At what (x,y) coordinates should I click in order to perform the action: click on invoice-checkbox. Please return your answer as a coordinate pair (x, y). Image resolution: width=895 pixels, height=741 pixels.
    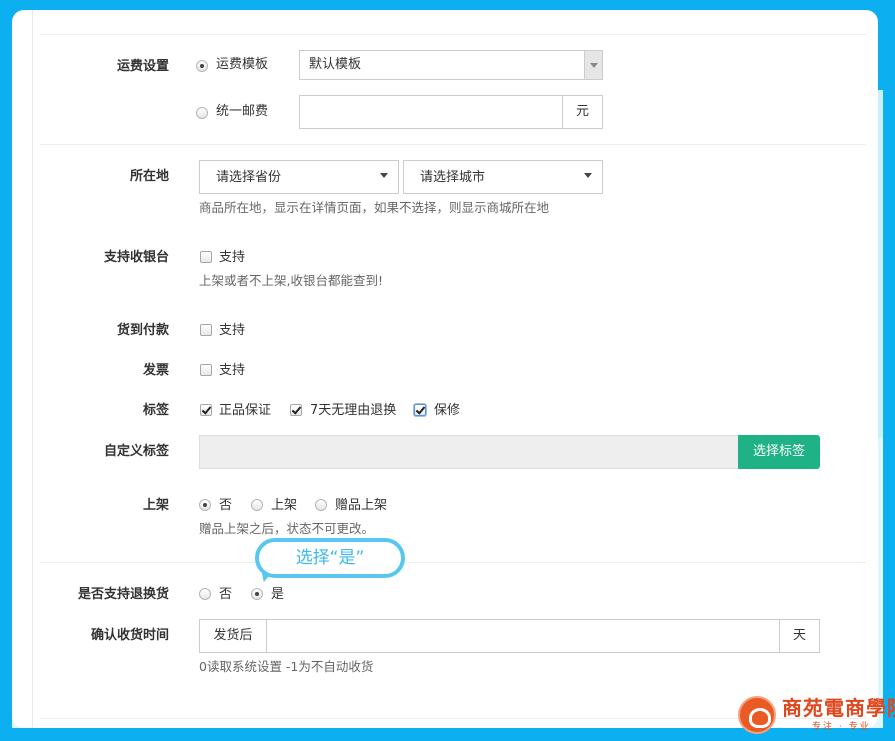
    Looking at the image, I should click on (206, 370).